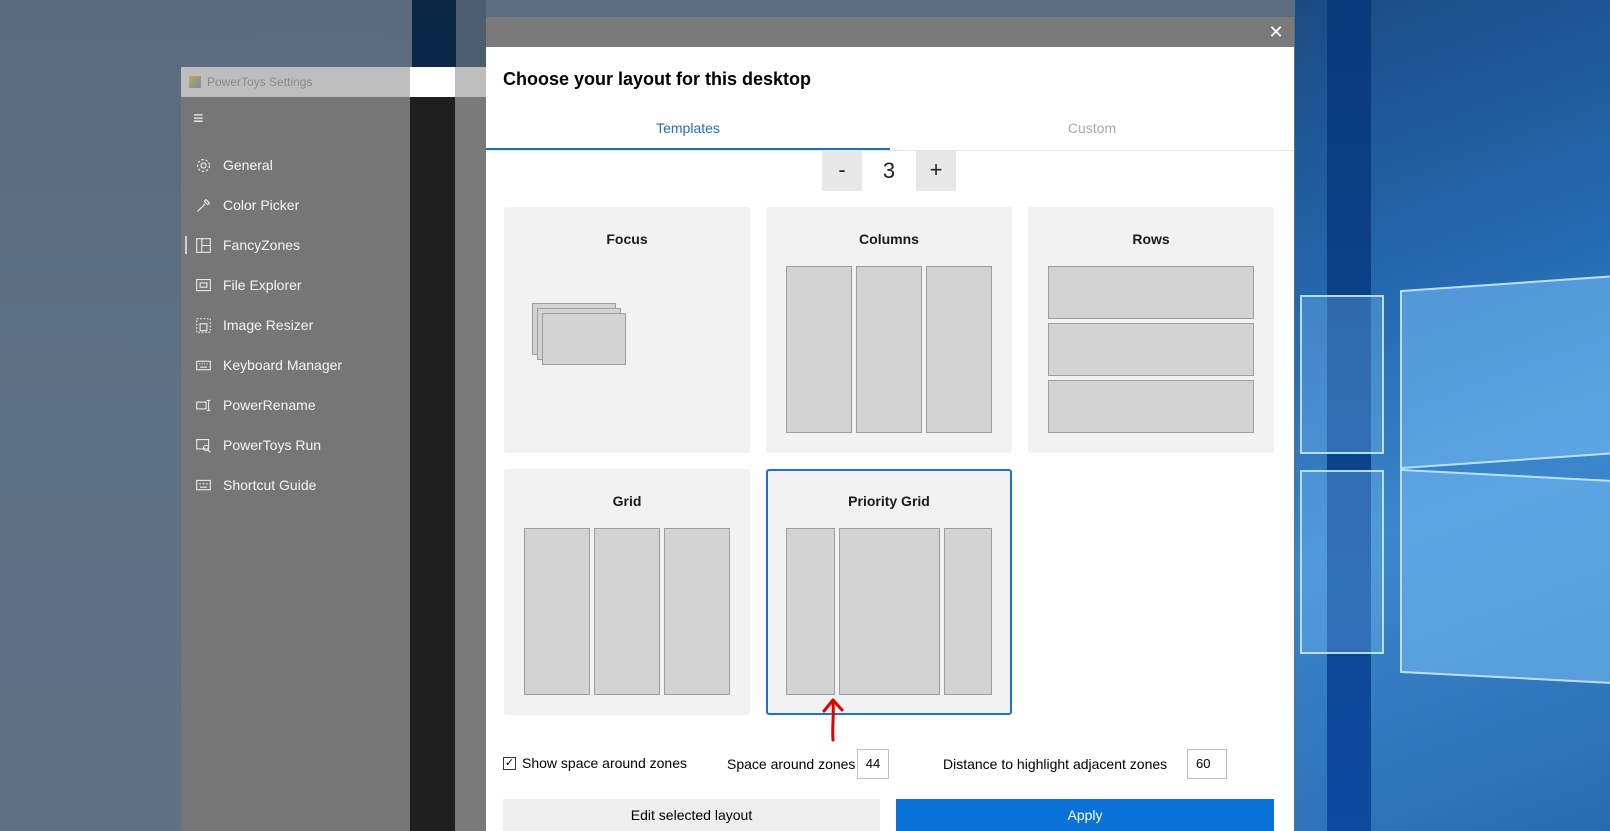 The height and width of the screenshot is (831, 1610). I want to click on gear-icon, so click(203, 165).